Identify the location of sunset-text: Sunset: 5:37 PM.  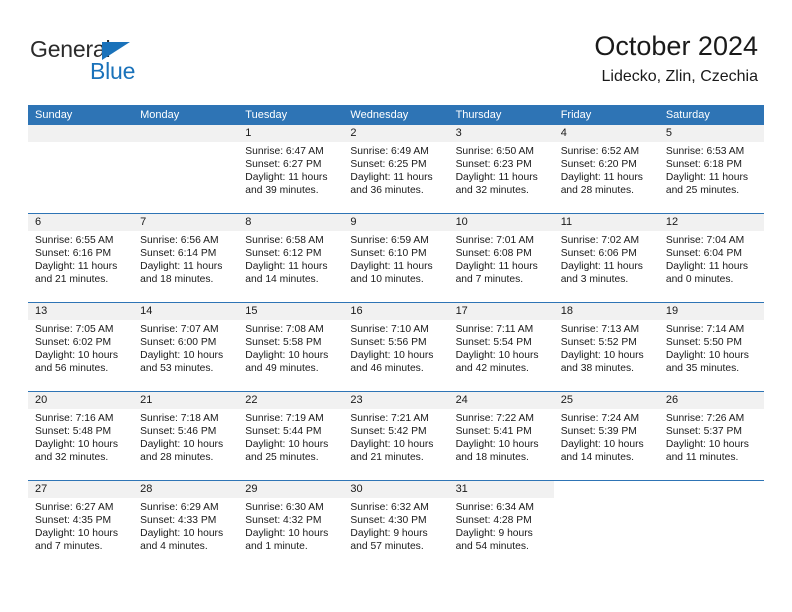
(703, 431).